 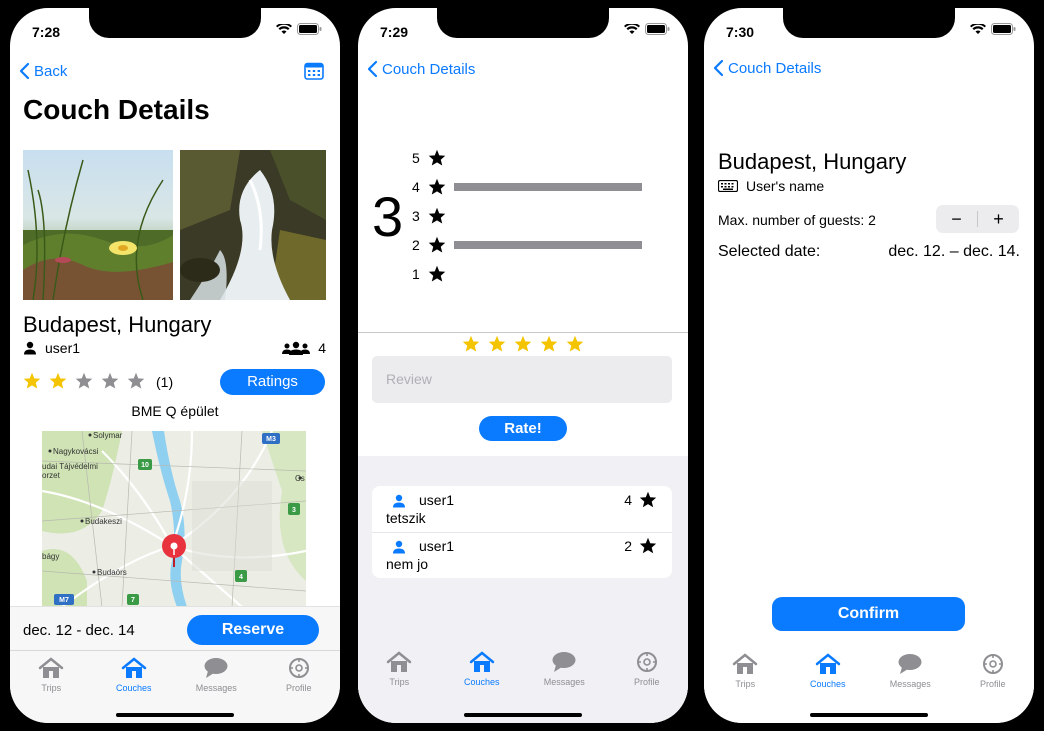 What do you see at coordinates (628, 500) in the screenshot?
I see `review-stars: 4` at bounding box center [628, 500].